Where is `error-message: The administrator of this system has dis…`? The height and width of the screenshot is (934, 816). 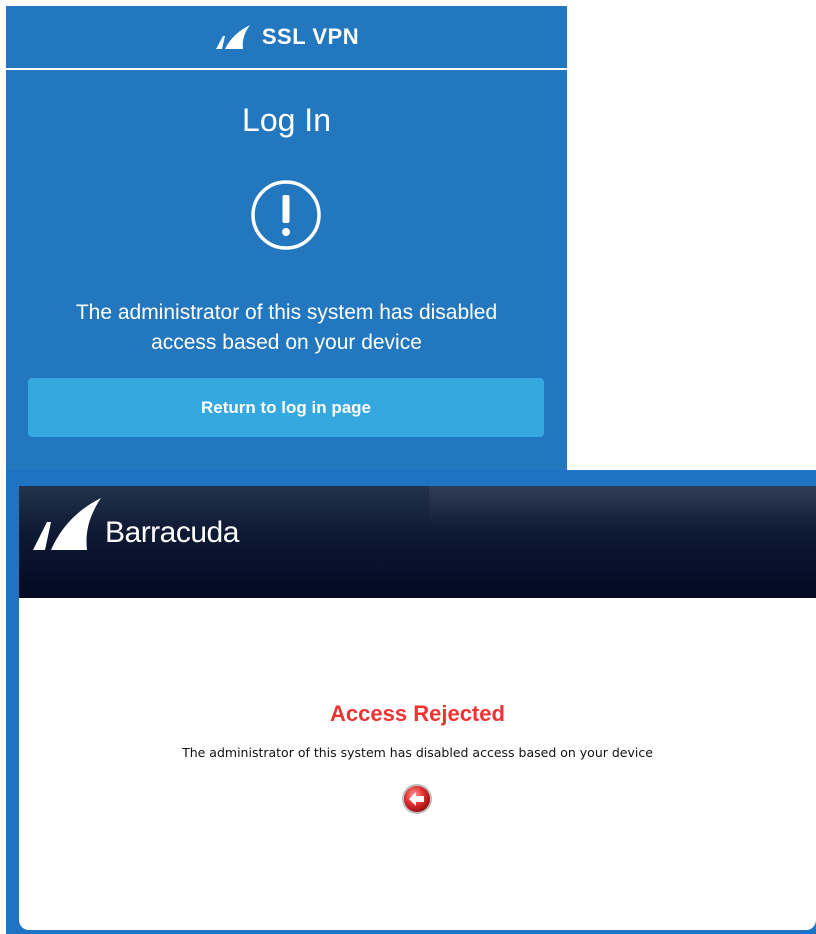 error-message: The administrator of this system has dis… is located at coordinates (286, 328).